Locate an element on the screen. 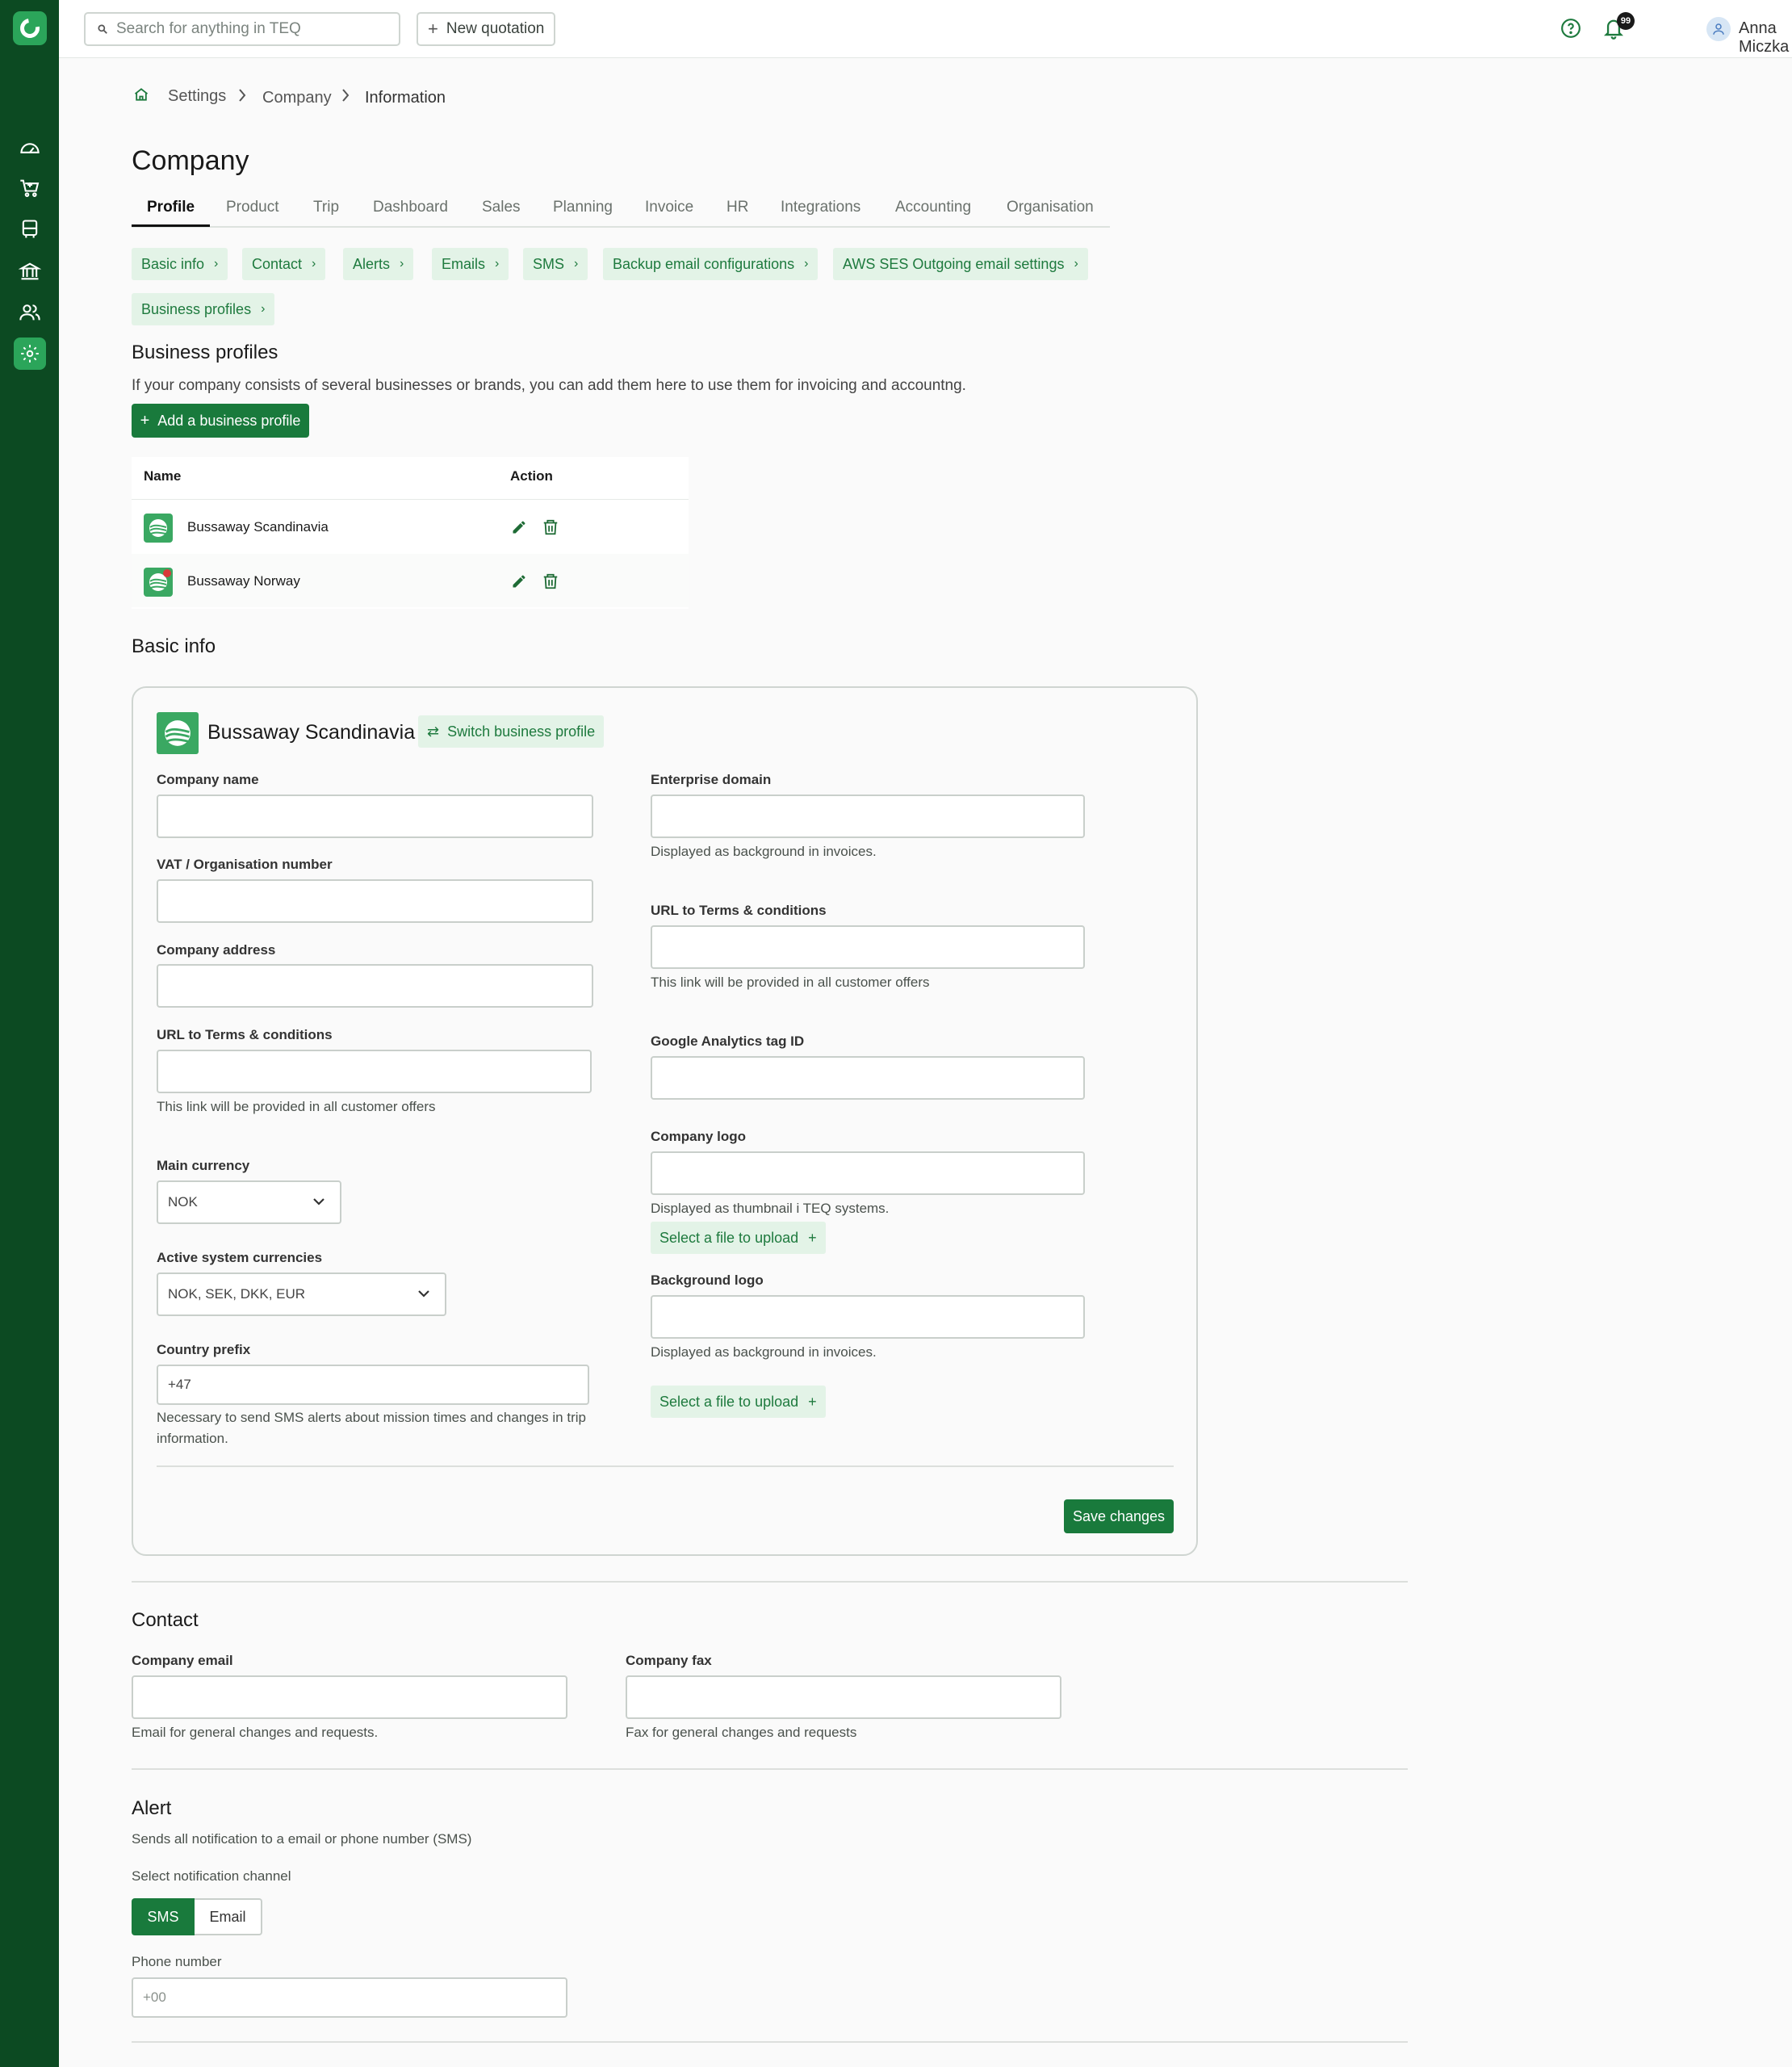 This screenshot has height=2067, width=1792. cart-icon is located at coordinates (30, 188).